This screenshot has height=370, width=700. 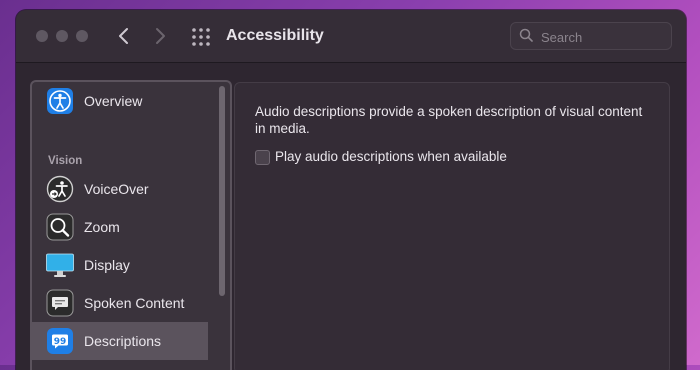 I want to click on descriptions-icon: 99, so click(x=60, y=341).